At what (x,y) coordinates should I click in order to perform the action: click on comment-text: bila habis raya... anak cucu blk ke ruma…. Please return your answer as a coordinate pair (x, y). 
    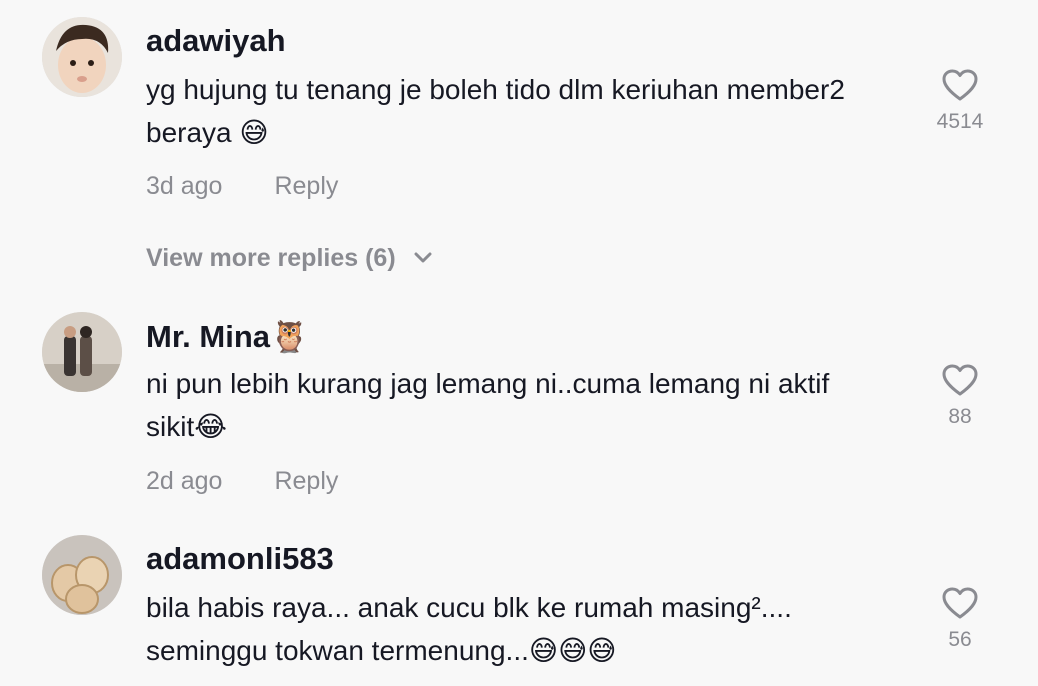
    Looking at the image, I should click on (469, 629).